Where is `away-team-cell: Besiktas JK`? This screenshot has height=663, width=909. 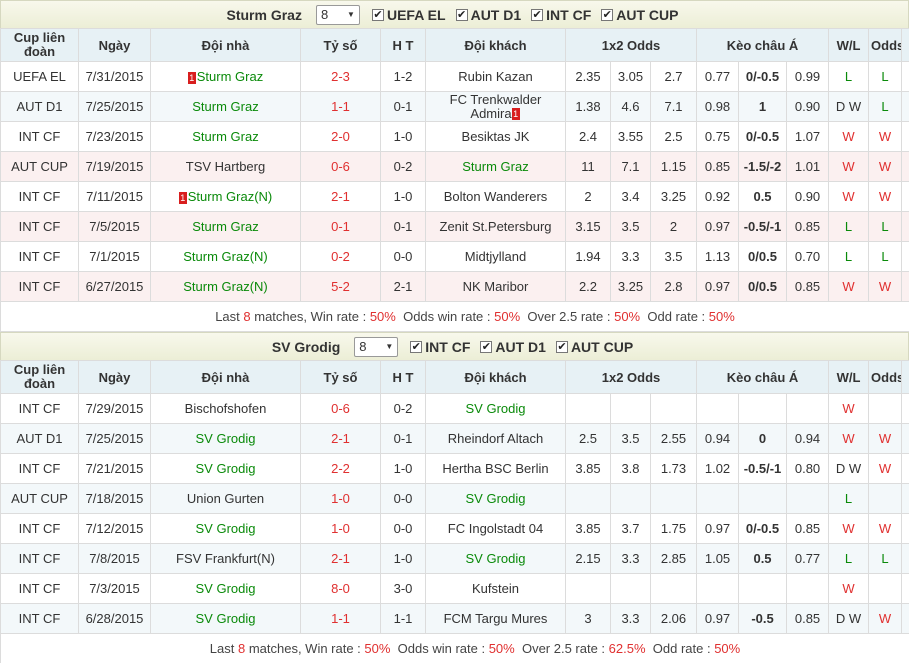
away-team-cell: Besiktas JK is located at coordinates (495, 136).